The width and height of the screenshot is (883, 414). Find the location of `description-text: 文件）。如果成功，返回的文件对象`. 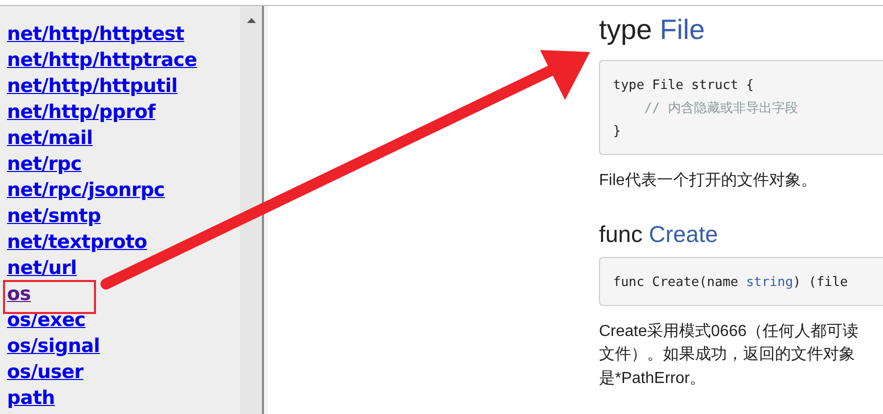

description-text: 文件）。如果成功，返回的文件对象 is located at coordinates (727, 354).